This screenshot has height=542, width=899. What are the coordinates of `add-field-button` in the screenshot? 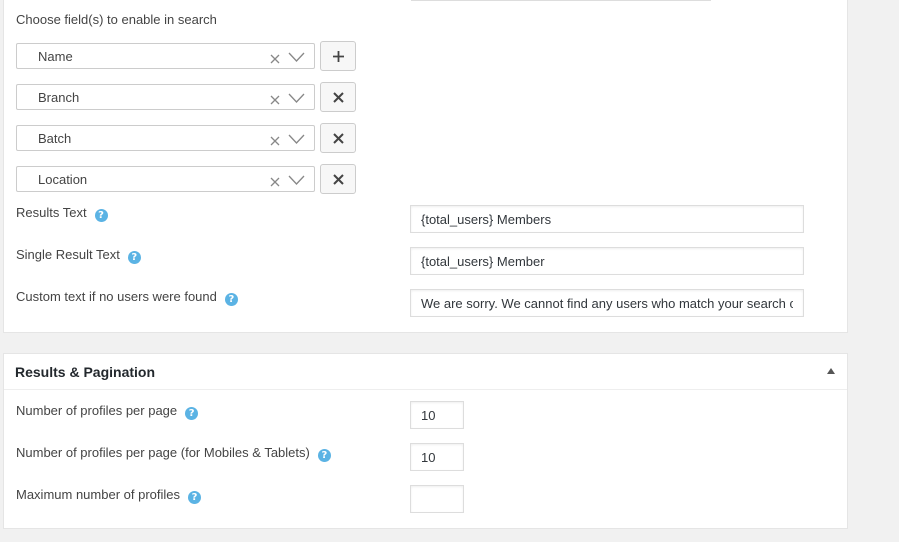 It's located at (338, 56).